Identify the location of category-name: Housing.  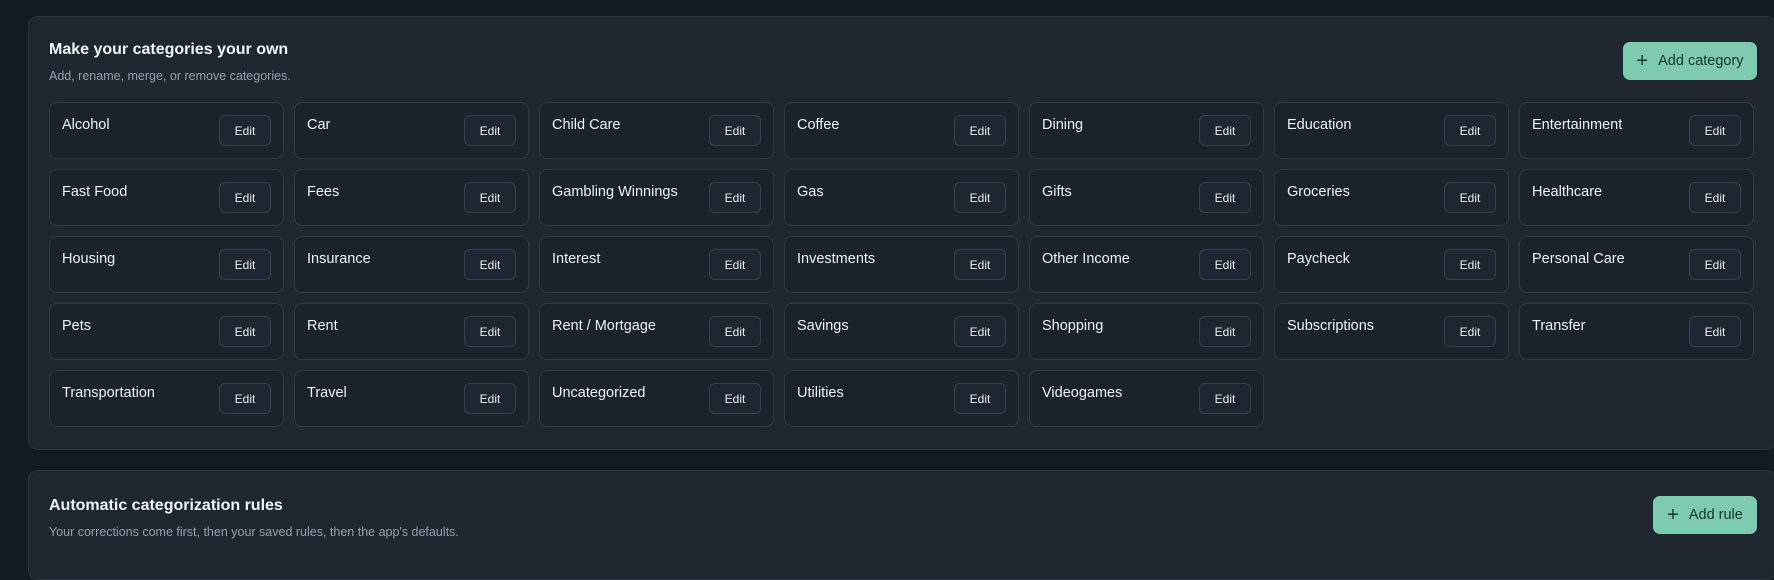
(89, 259).